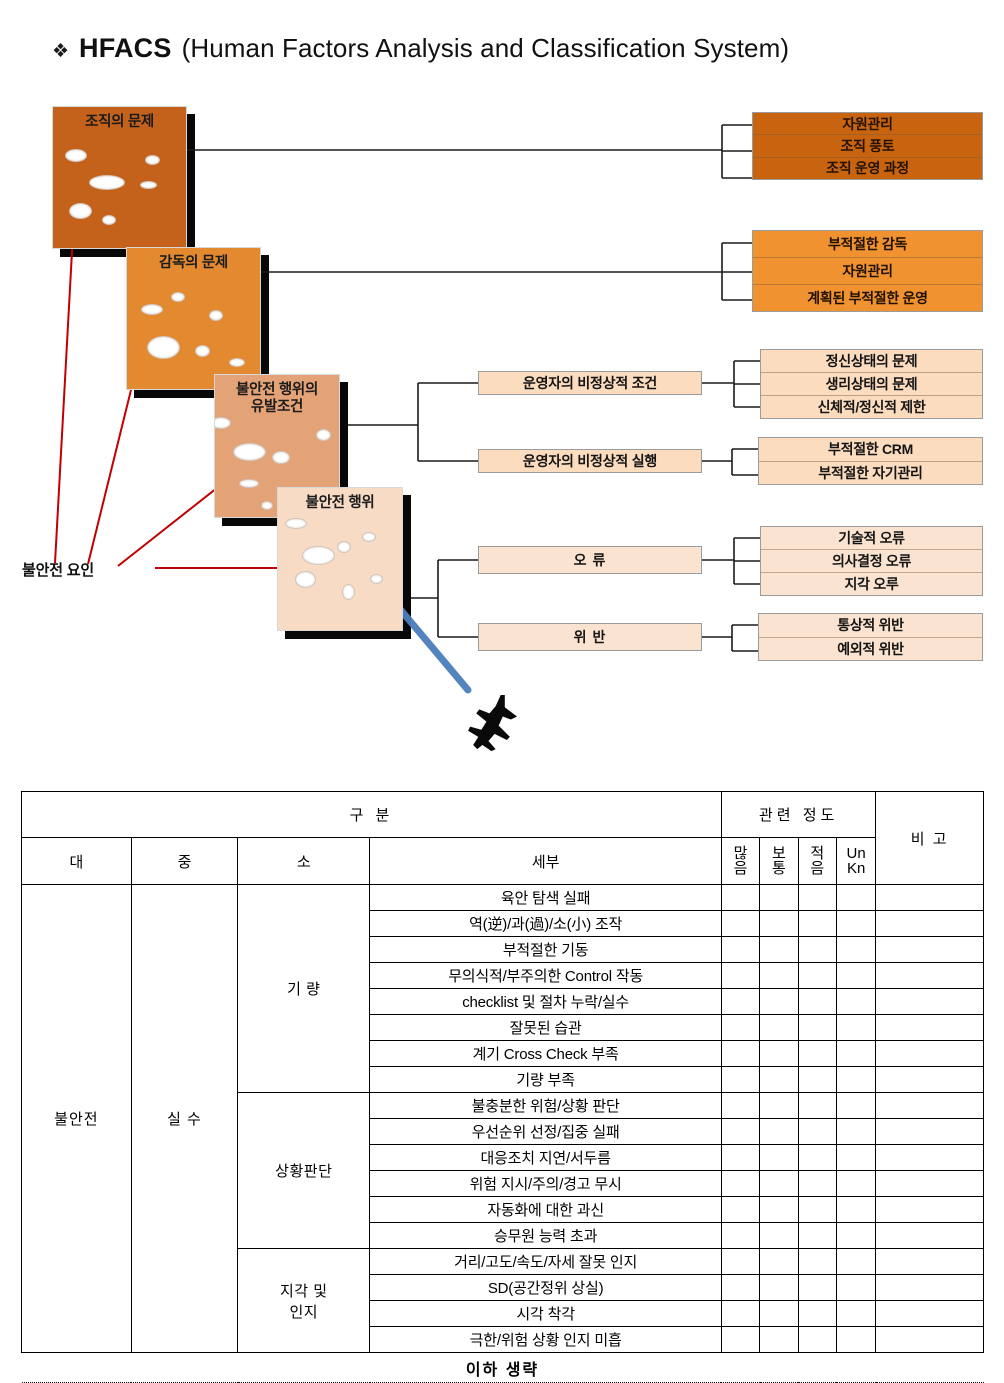  What do you see at coordinates (193, 318) in the screenshot?
I see `swiss-cheese-slice-supervisory: 감독의 문제` at bounding box center [193, 318].